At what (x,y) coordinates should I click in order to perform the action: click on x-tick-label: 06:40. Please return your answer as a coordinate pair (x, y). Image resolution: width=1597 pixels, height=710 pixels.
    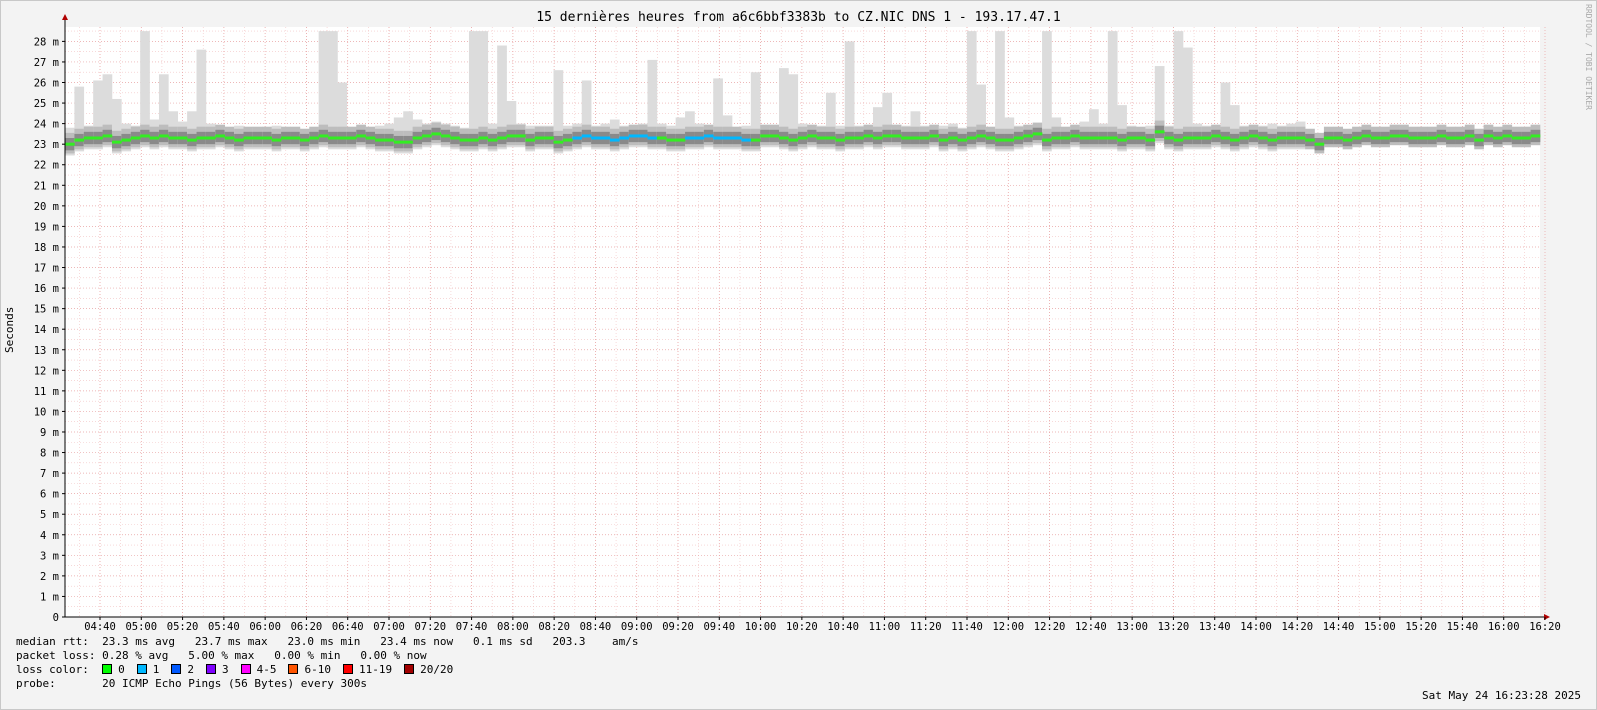
    Looking at the image, I should click on (348, 627).